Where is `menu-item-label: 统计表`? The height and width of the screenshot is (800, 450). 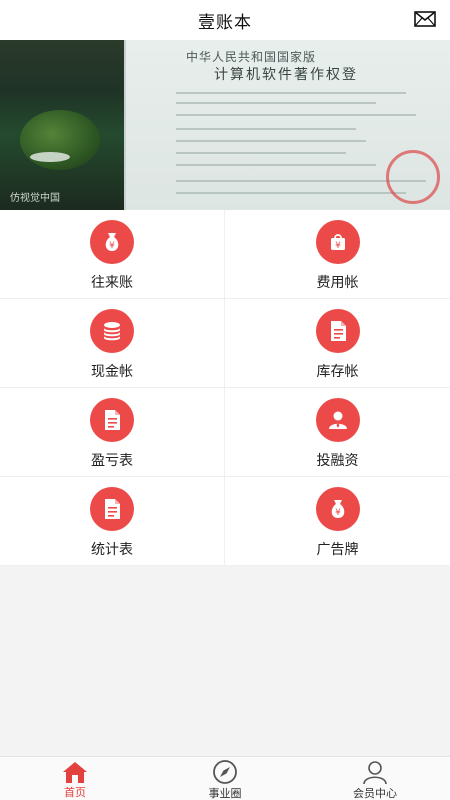
menu-item-label: 统计表 is located at coordinates (112, 550).